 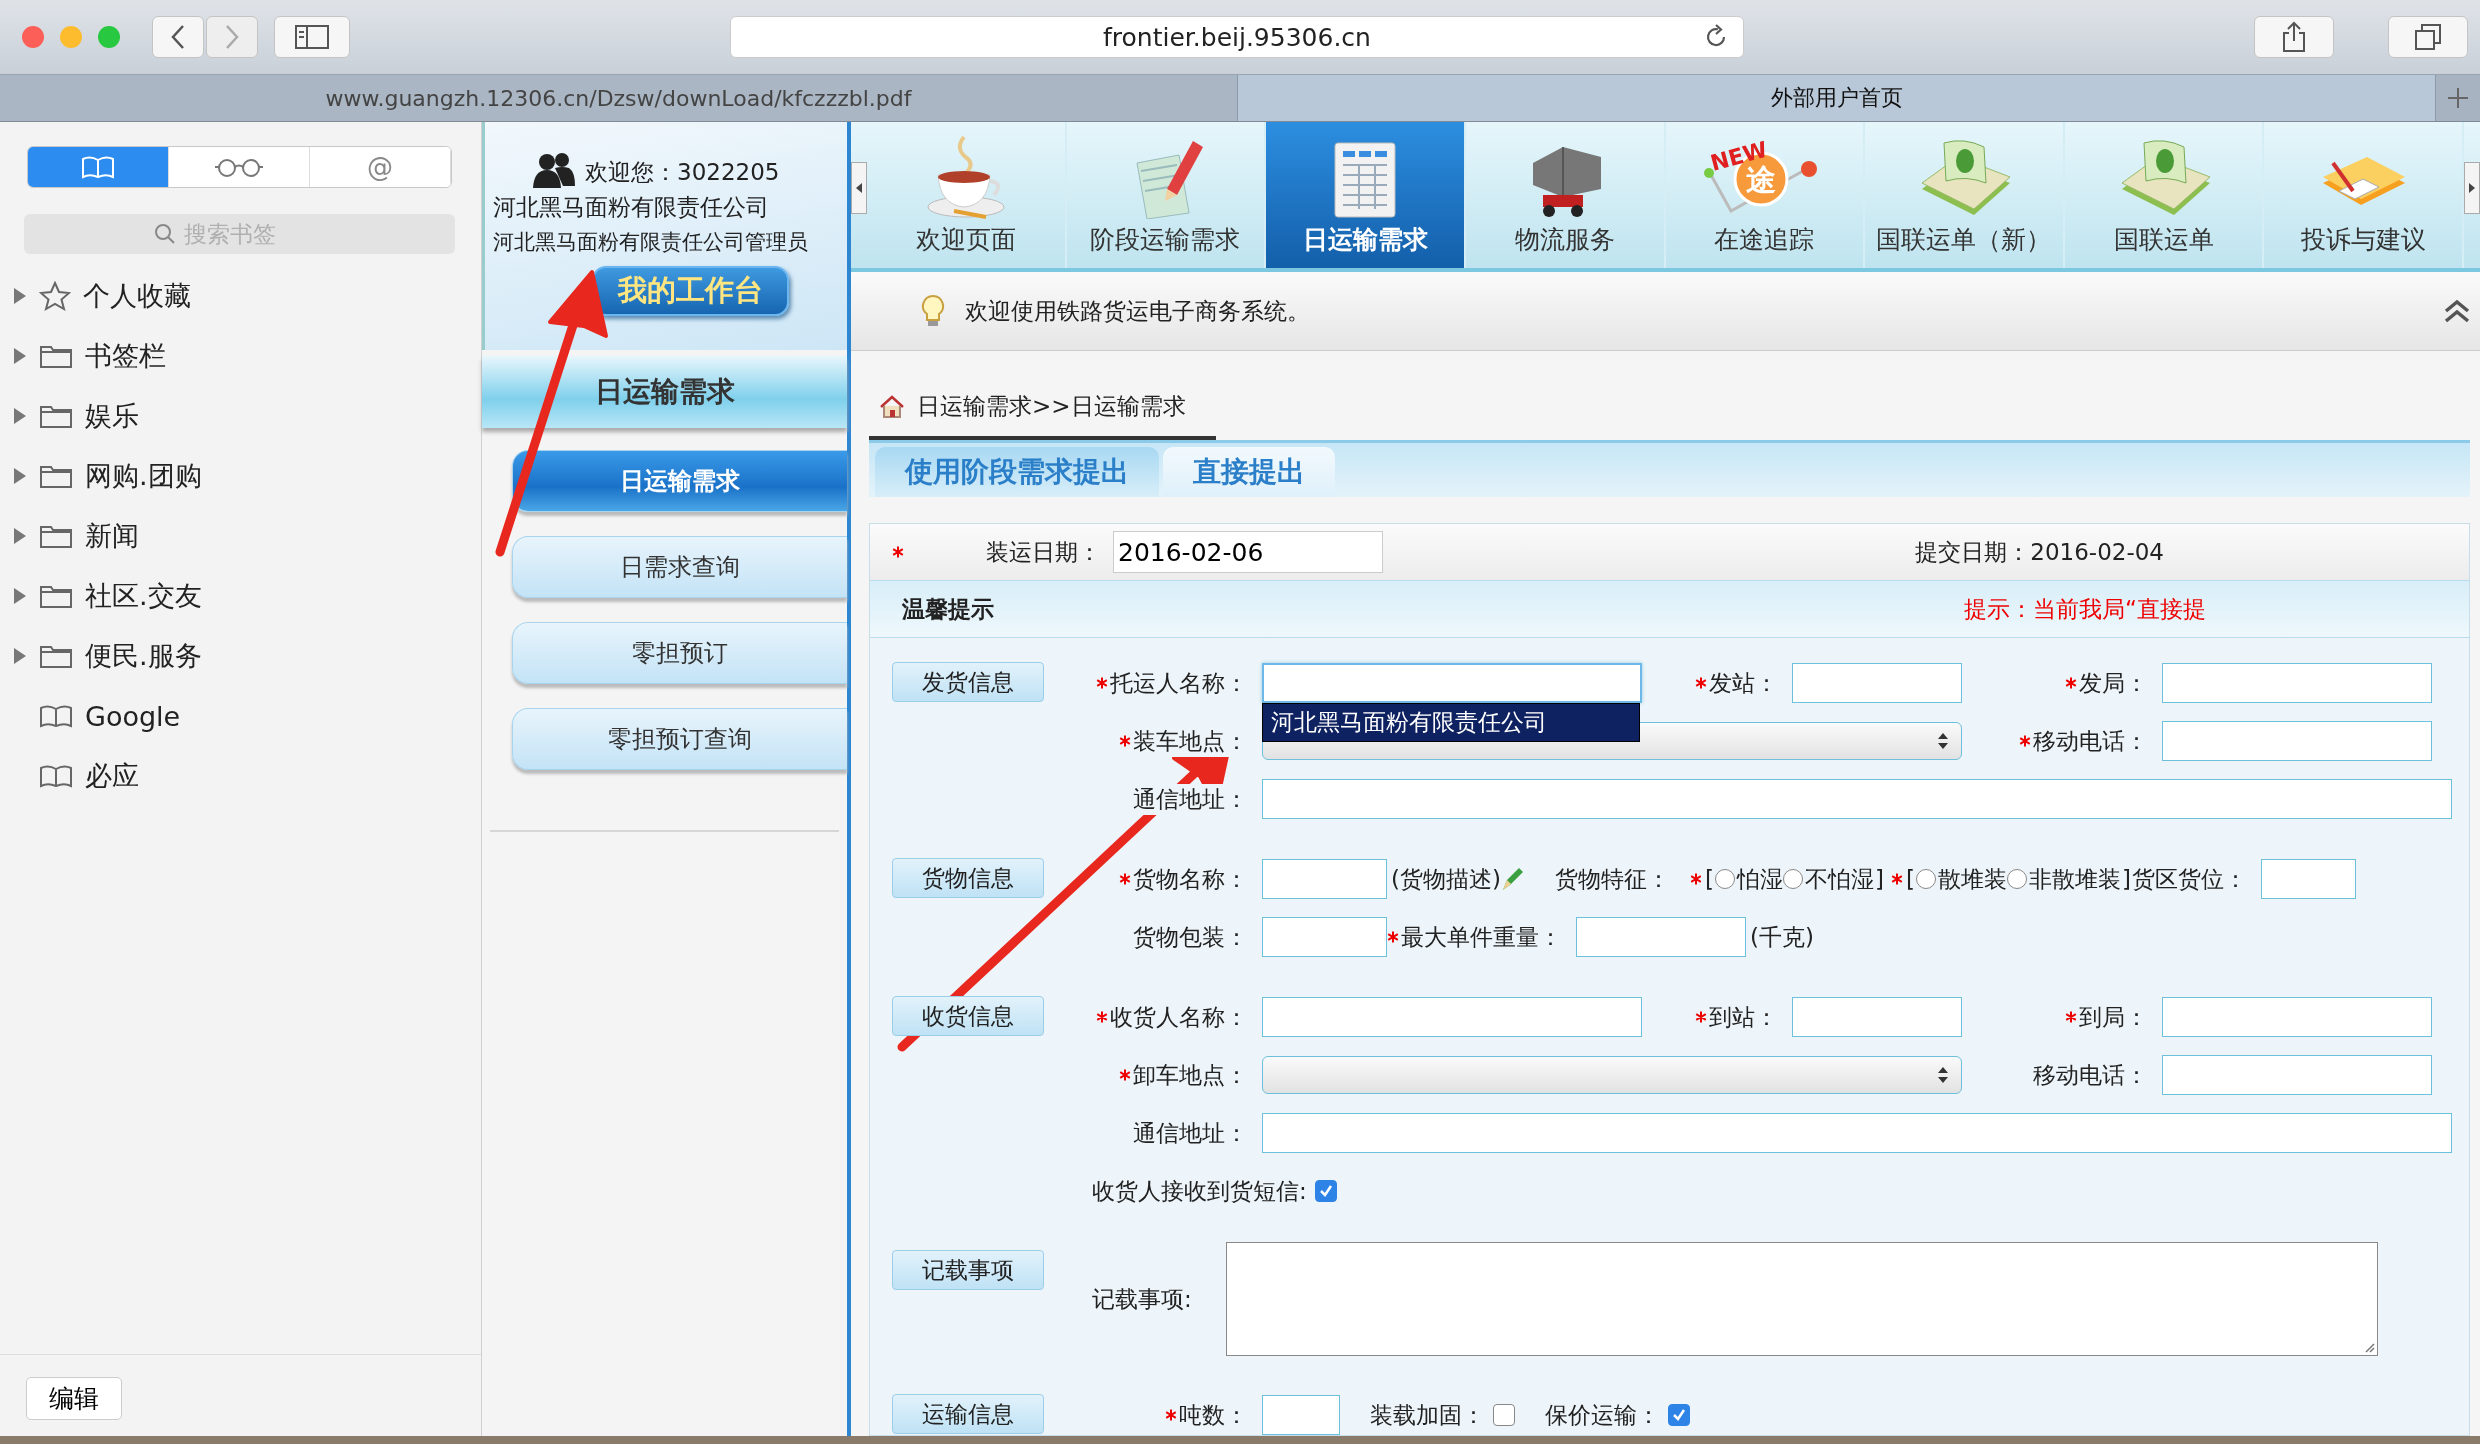 I want to click on notice-text: 欢迎使用铁路货运电子商务系统。, so click(x=1137, y=311).